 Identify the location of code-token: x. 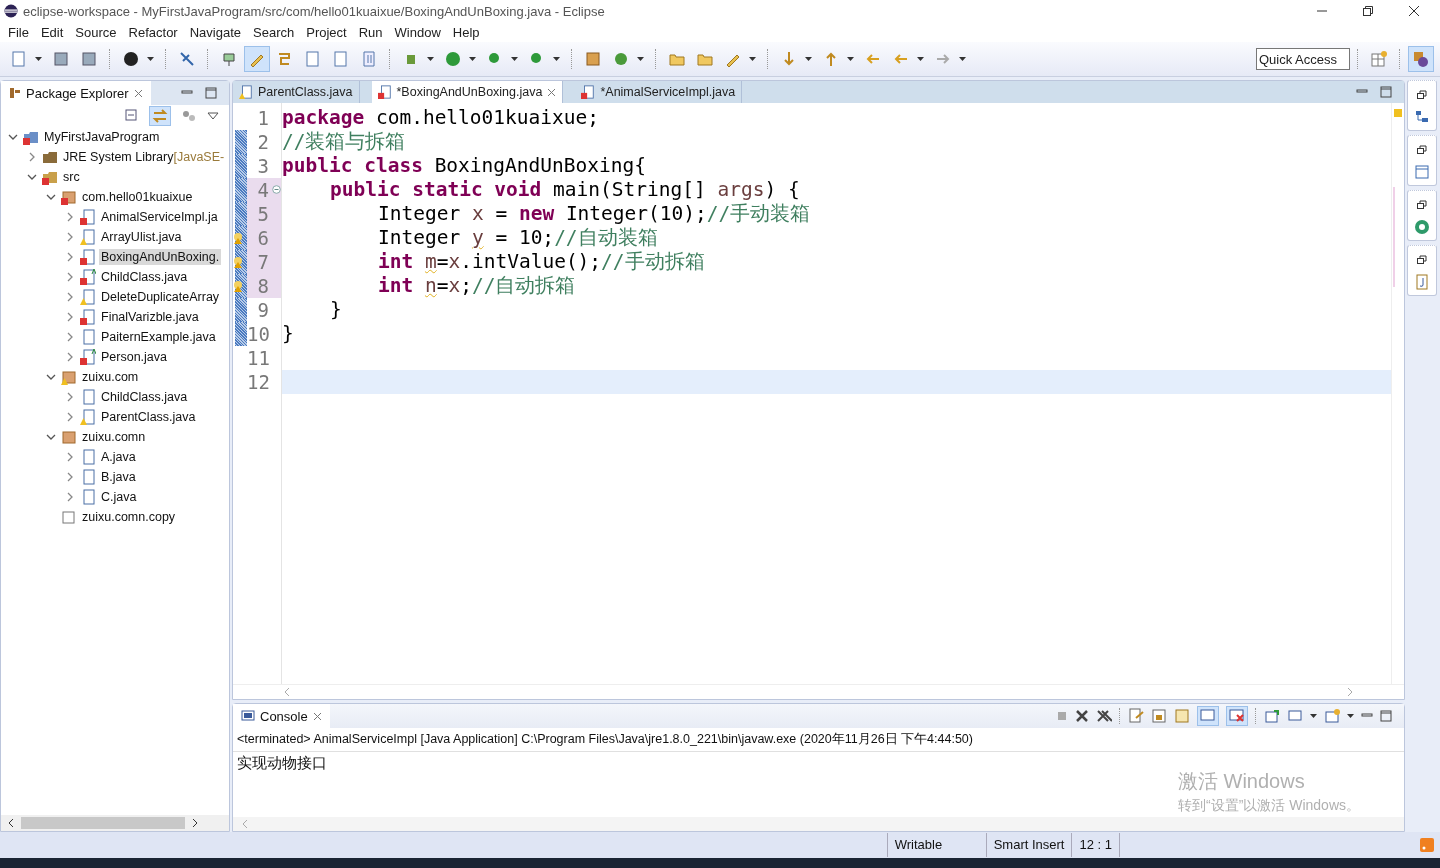
(454, 285).